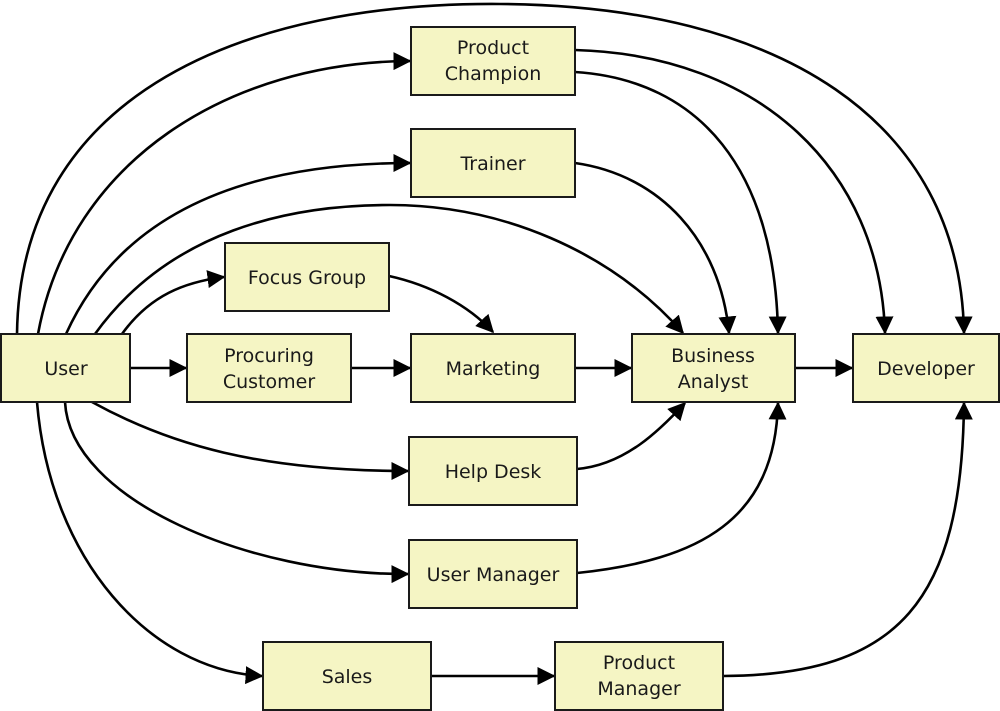 The width and height of the screenshot is (1000, 711). Describe the element at coordinates (847, 539) in the screenshot. I see `edge-product-manager-developer` at that location.